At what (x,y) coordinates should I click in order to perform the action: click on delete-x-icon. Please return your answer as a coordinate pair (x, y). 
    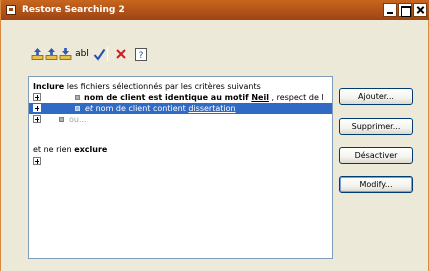
    Looking at the image, I should click on (121, 54).